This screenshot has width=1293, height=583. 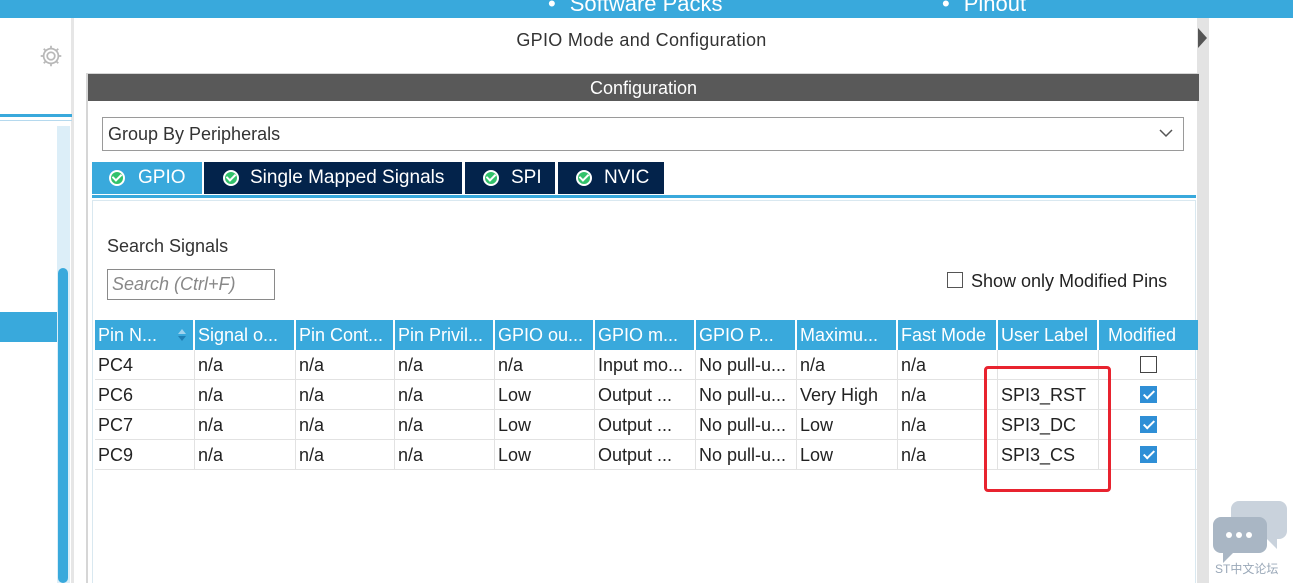 I want to click on top-menu-bar: • Software Packs • Pinout, so click(x=646, y=9).